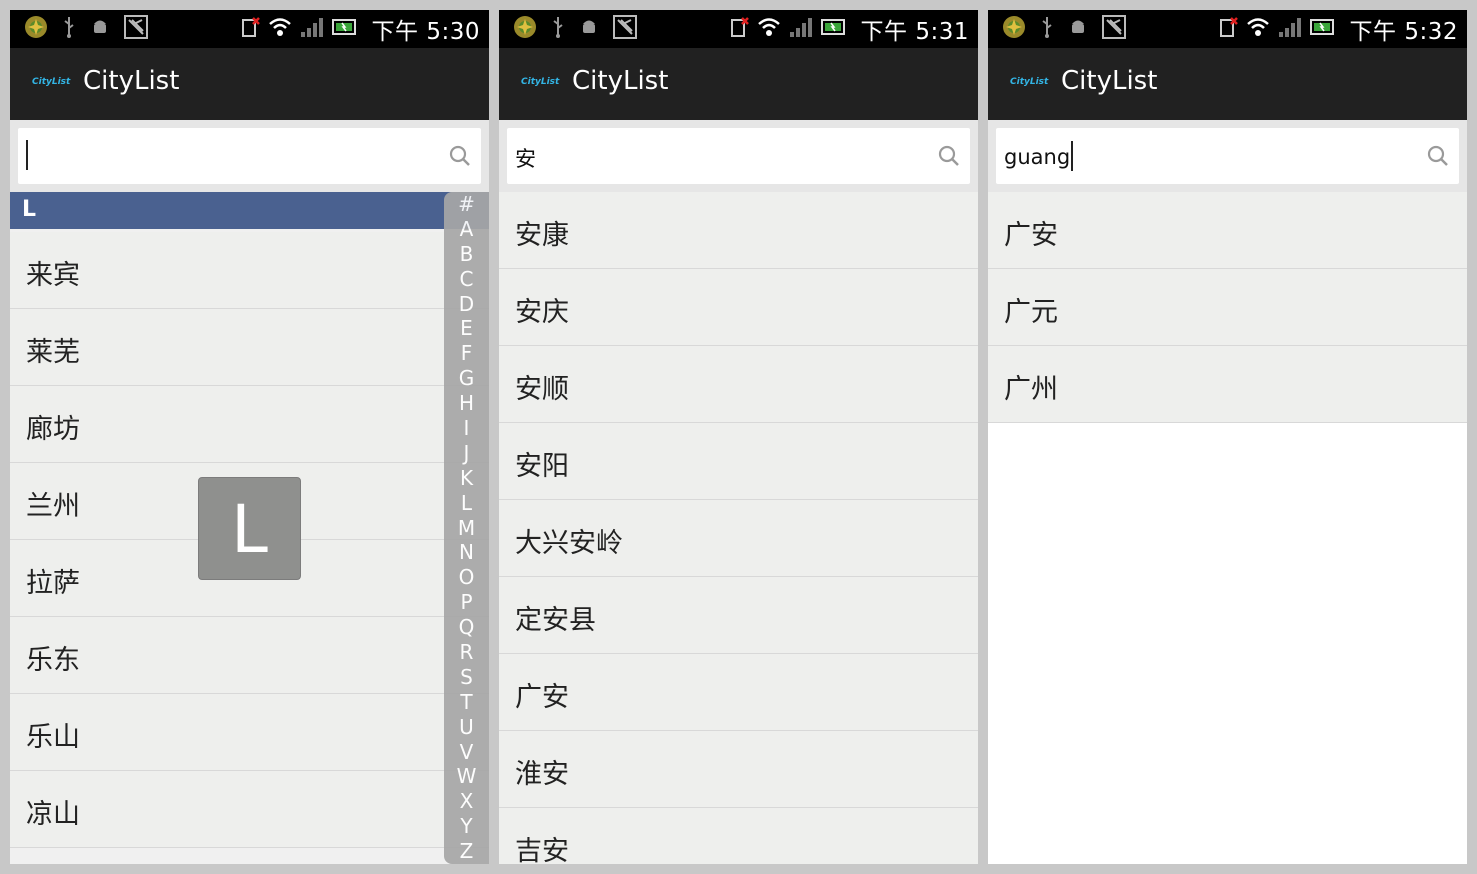  Describe the element at coordinates (466, 204) in the screenshot. I see `index-letter: #` at that location.